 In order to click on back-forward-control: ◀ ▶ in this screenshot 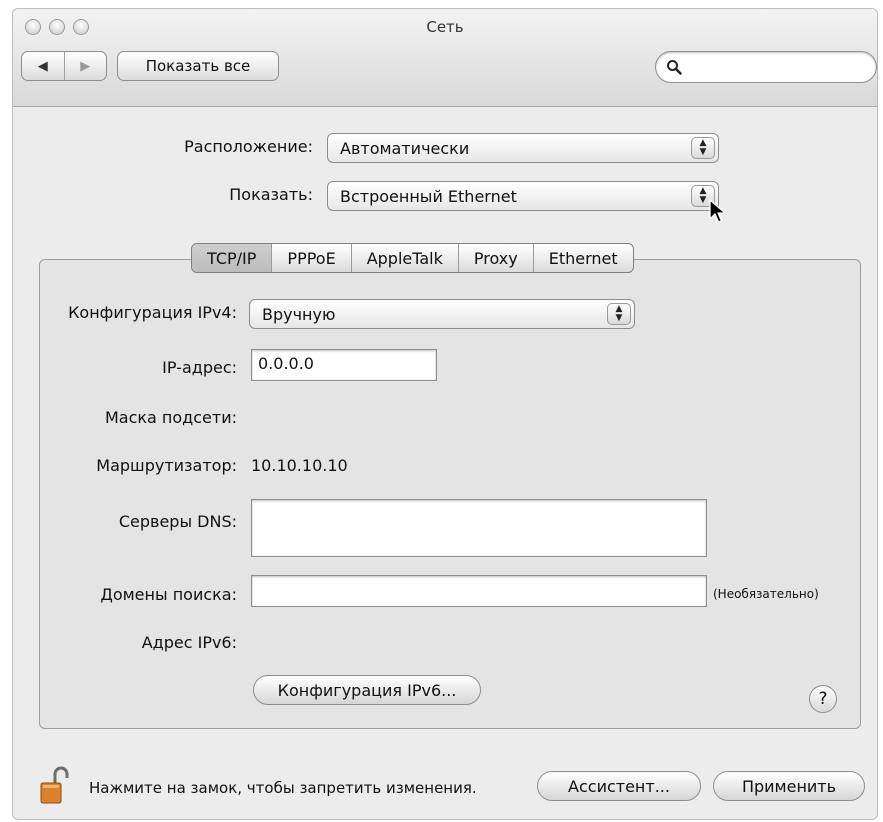, I will do `click(64, 66)`.